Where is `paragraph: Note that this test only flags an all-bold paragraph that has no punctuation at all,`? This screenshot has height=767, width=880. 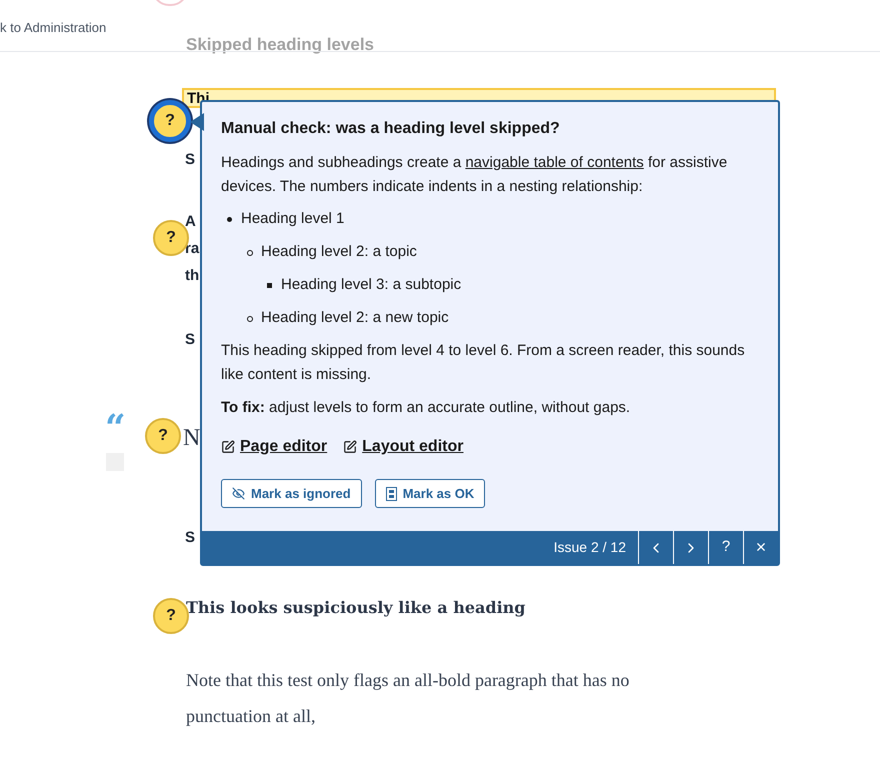
paragraph: Note that this test only flags an all-bold paragraph that has no punctuation at all, is located at coordinates (408, 698).